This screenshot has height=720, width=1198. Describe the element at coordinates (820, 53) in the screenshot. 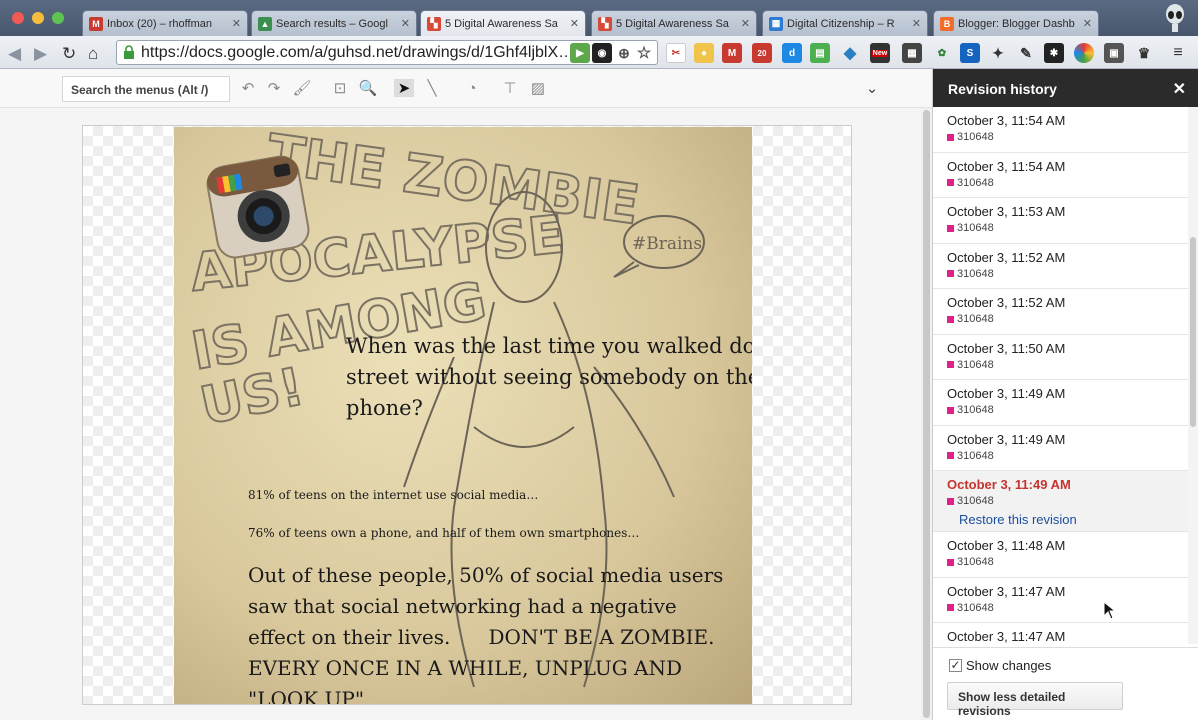

I see `sheet-extension-icon: ▤` at that location.